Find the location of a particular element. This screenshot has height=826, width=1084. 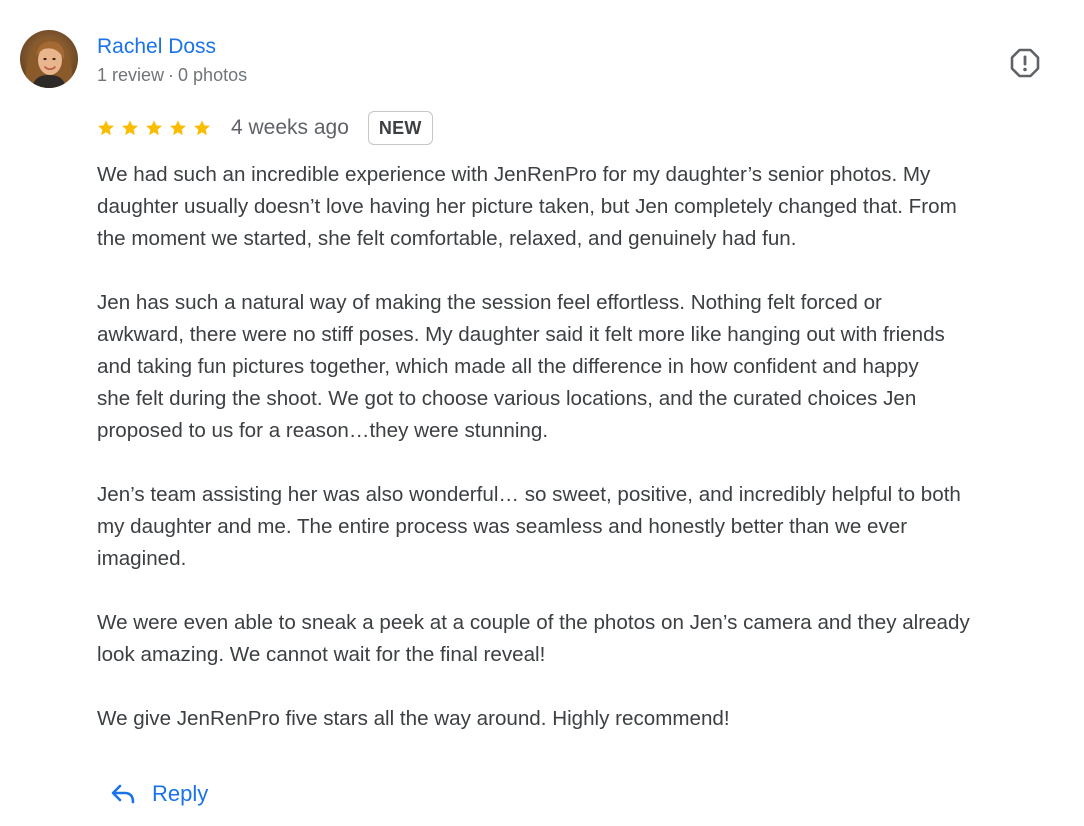

avatar is located at coordinates (49, 59).